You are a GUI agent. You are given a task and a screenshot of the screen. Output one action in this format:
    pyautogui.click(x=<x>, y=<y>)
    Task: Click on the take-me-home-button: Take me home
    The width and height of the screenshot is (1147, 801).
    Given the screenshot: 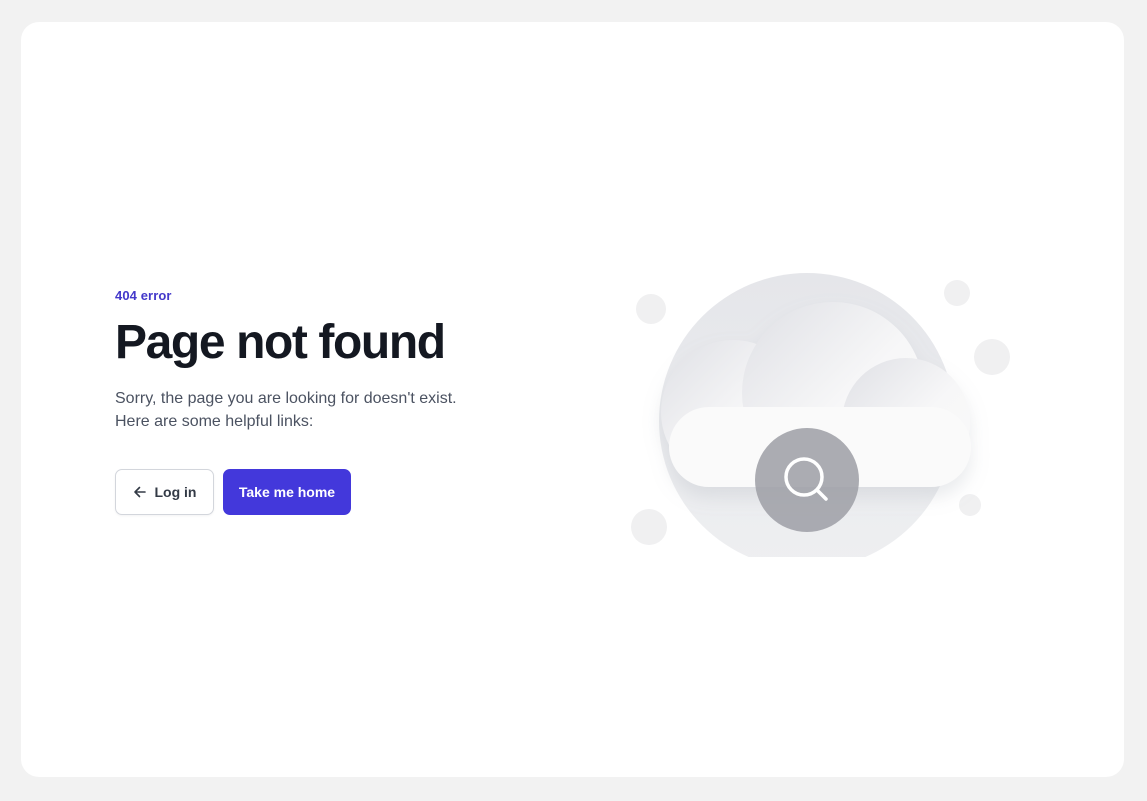 What is the action you would take?
    pyautogui.click(x=287, y=492)
    